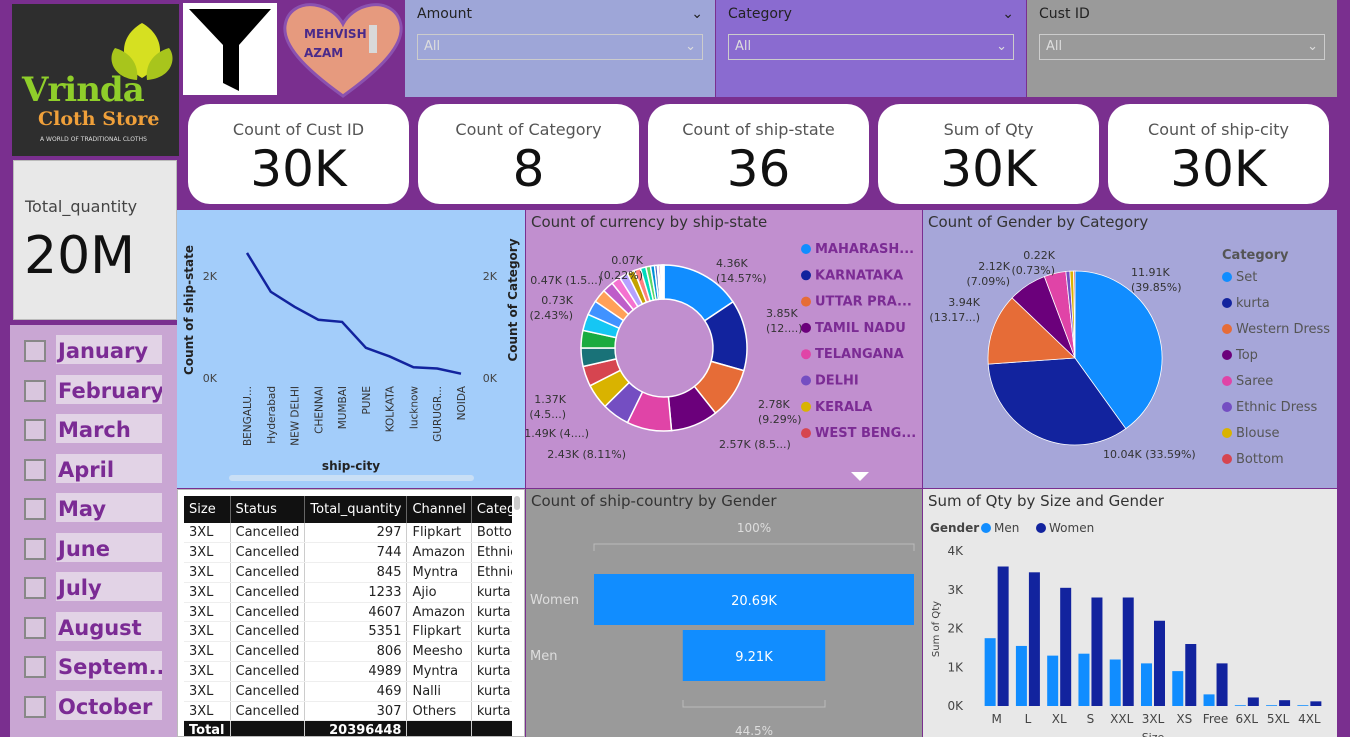  Describe the element at coordinates (268, 509) in the screenshot. I see `column-header: Status` at that location.